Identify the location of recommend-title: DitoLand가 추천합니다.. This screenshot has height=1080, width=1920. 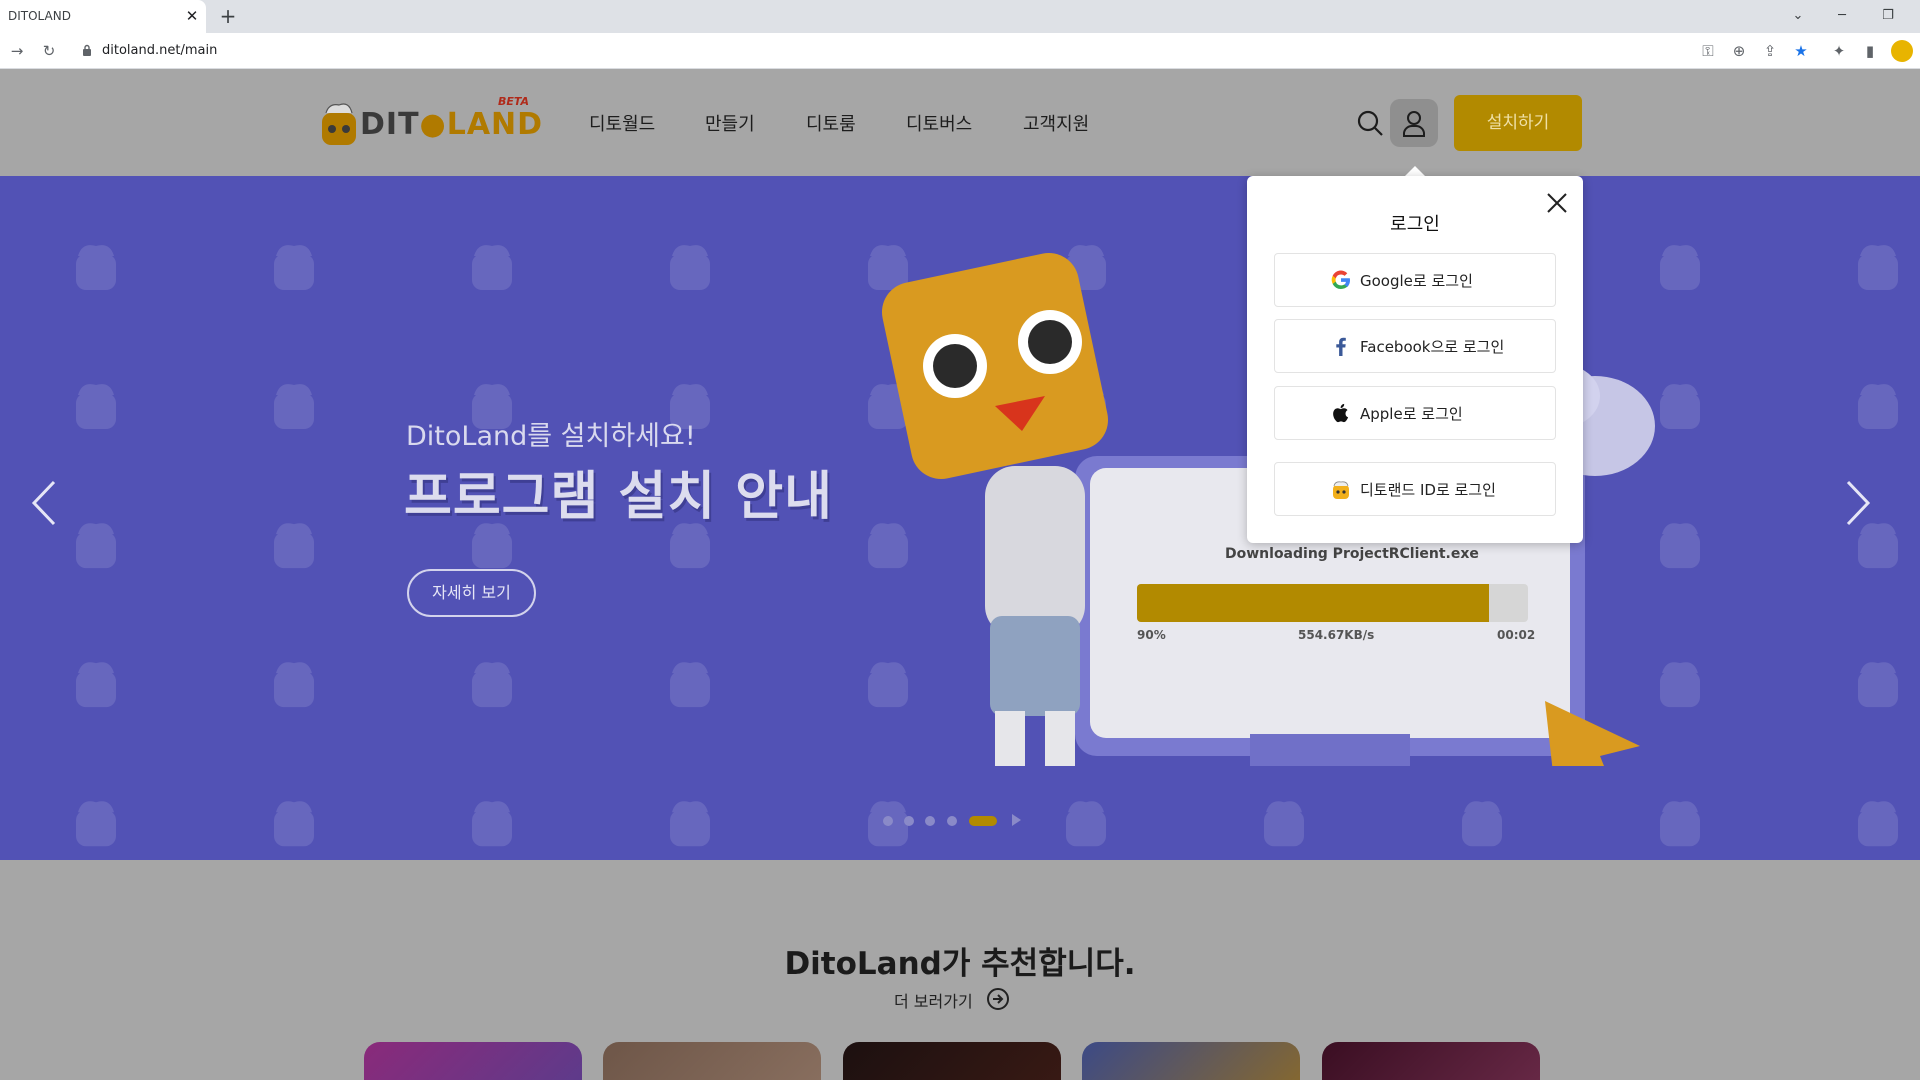
(960, 964).